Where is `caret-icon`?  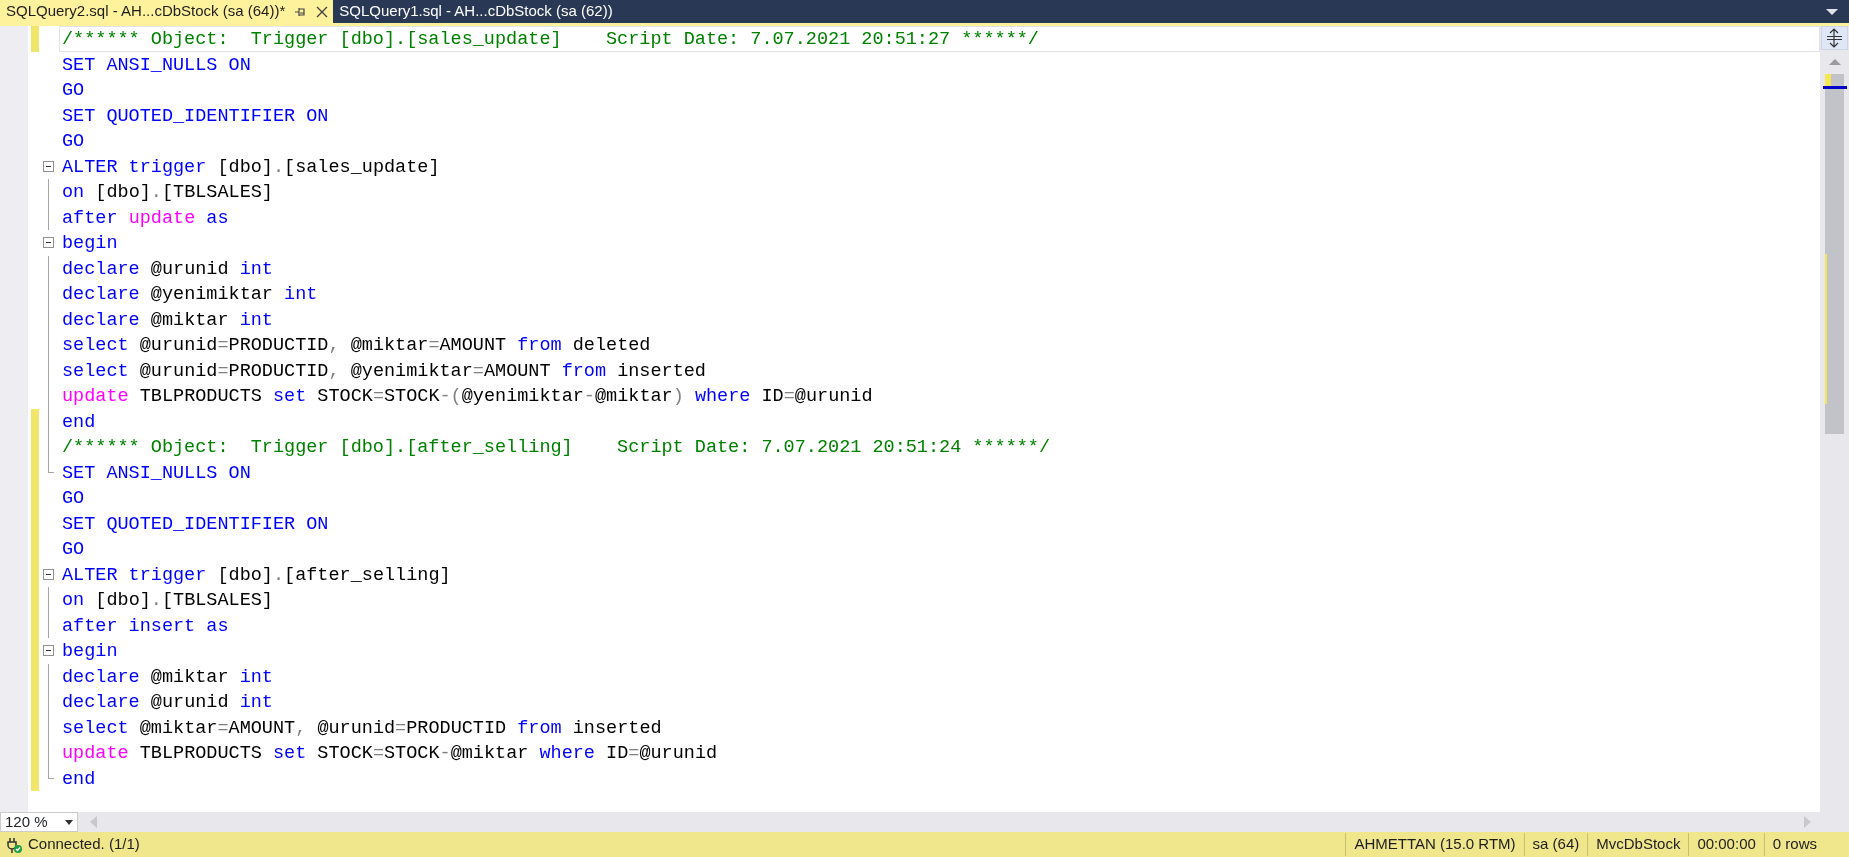
caret-icon is located at coordinates (69, 822).